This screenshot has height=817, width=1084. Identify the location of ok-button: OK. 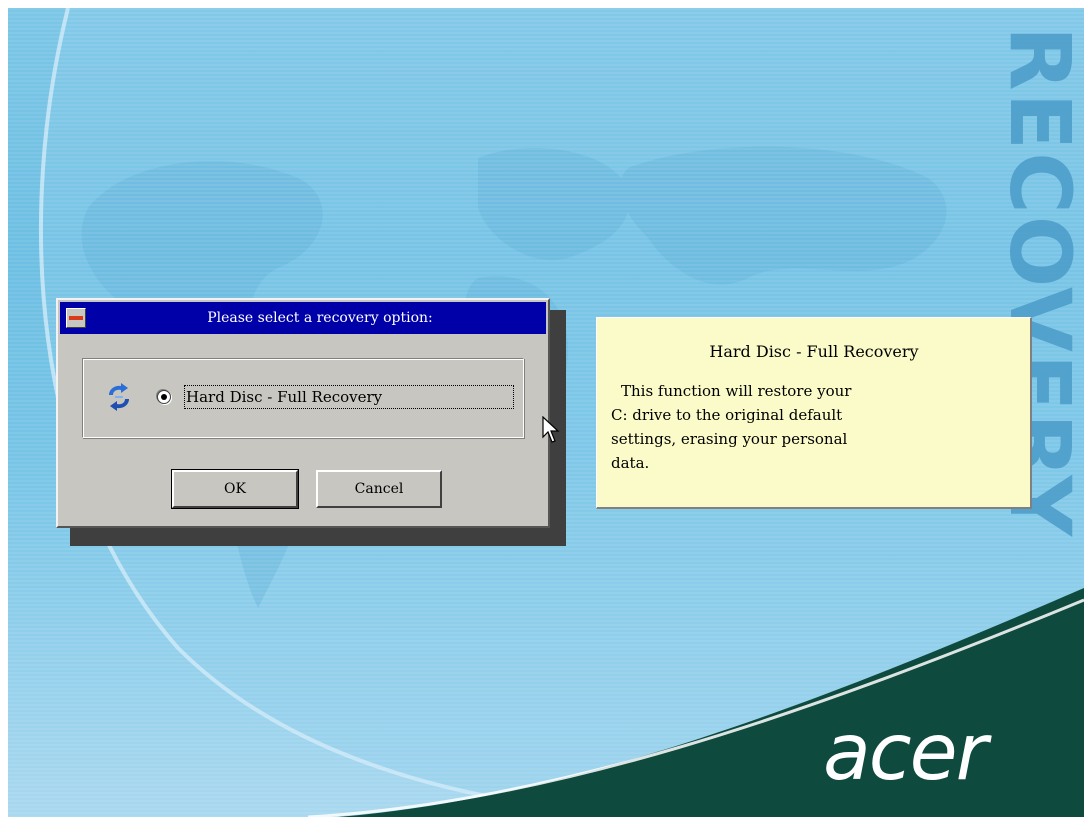
(235, 489).